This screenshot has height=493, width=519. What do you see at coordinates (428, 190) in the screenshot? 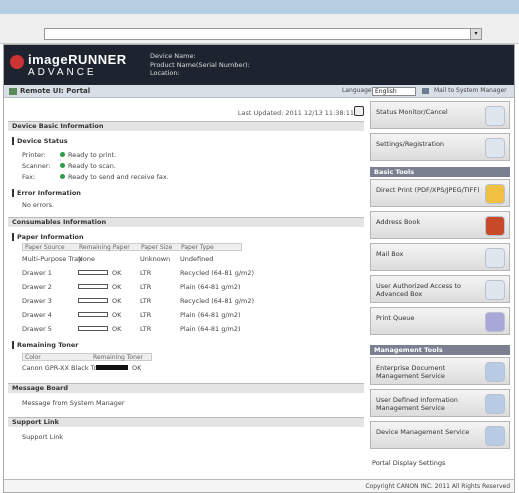
I see `direct-print-label: Direct Print (PDF/XPS/JPEG/TIFF)` at bounding box center [428, 190].